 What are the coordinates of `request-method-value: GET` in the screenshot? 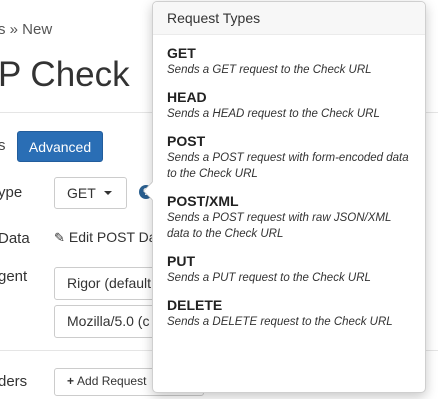 It's located at (81, 193).